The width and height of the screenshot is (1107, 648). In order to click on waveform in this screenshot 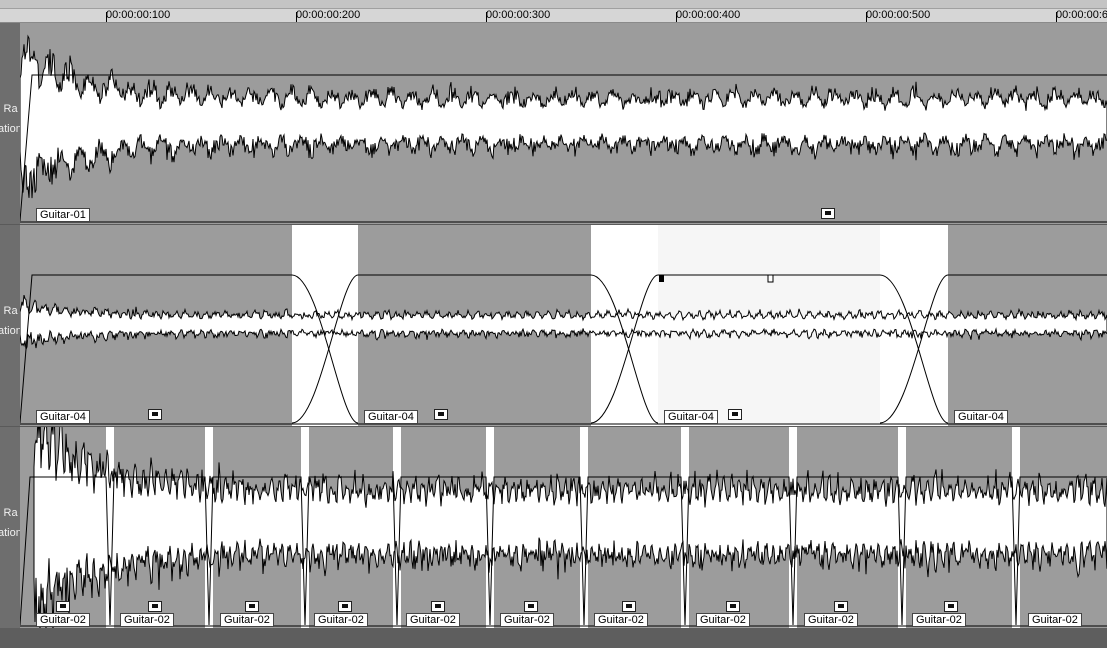, I will do `click(563, 323)`.